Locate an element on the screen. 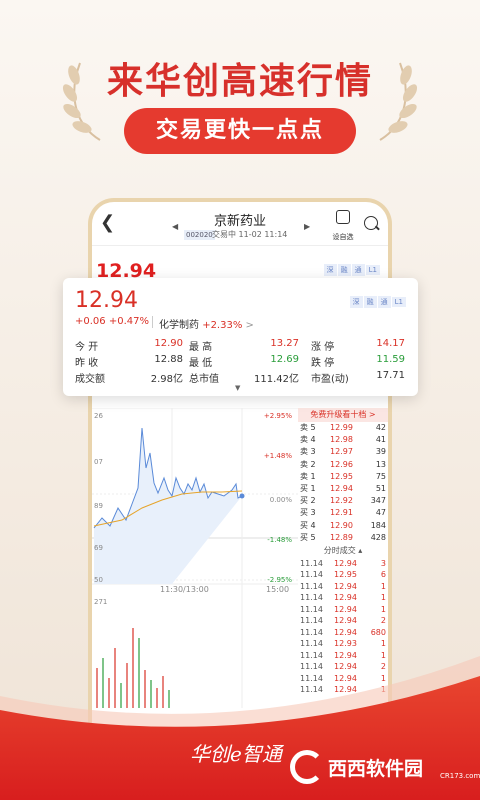 This screenshot has height=800, width=480. level-volume: 51 is located at coordinates (380, 488).